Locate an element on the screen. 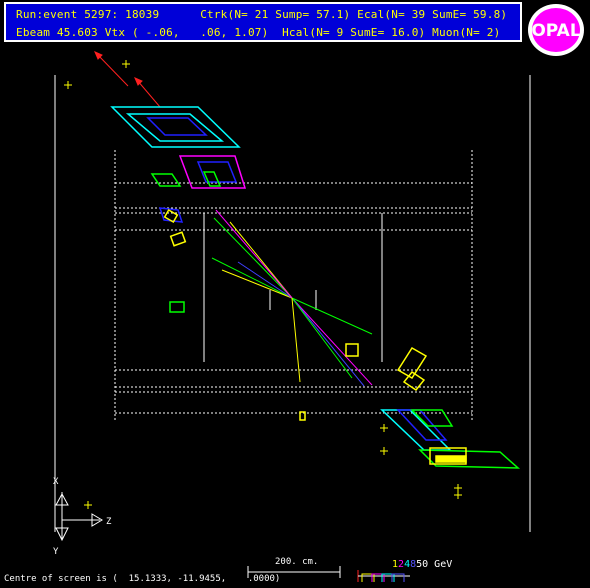 The width and height of the screenshot is (590, 588). axis-y-label: Y is located at coordinates (56, 552).